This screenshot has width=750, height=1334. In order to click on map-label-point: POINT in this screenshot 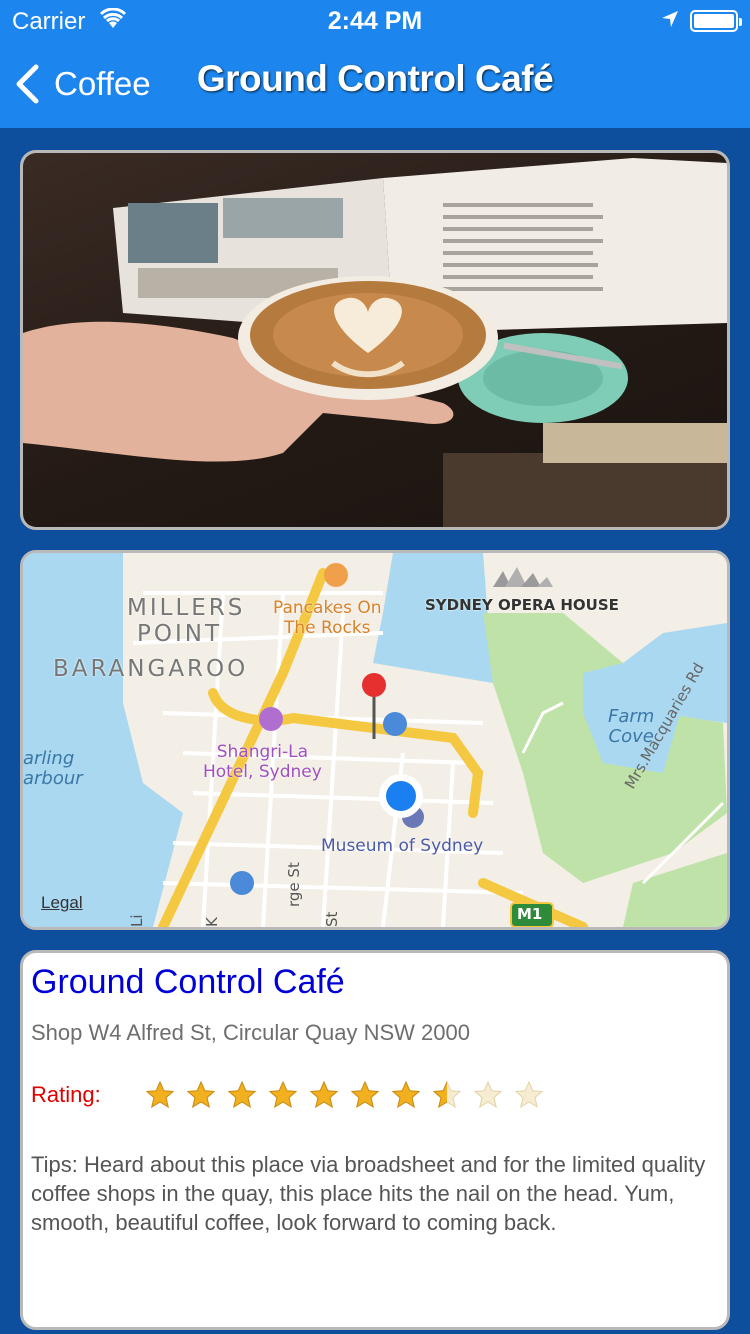, I will do `click(180, 634)`.